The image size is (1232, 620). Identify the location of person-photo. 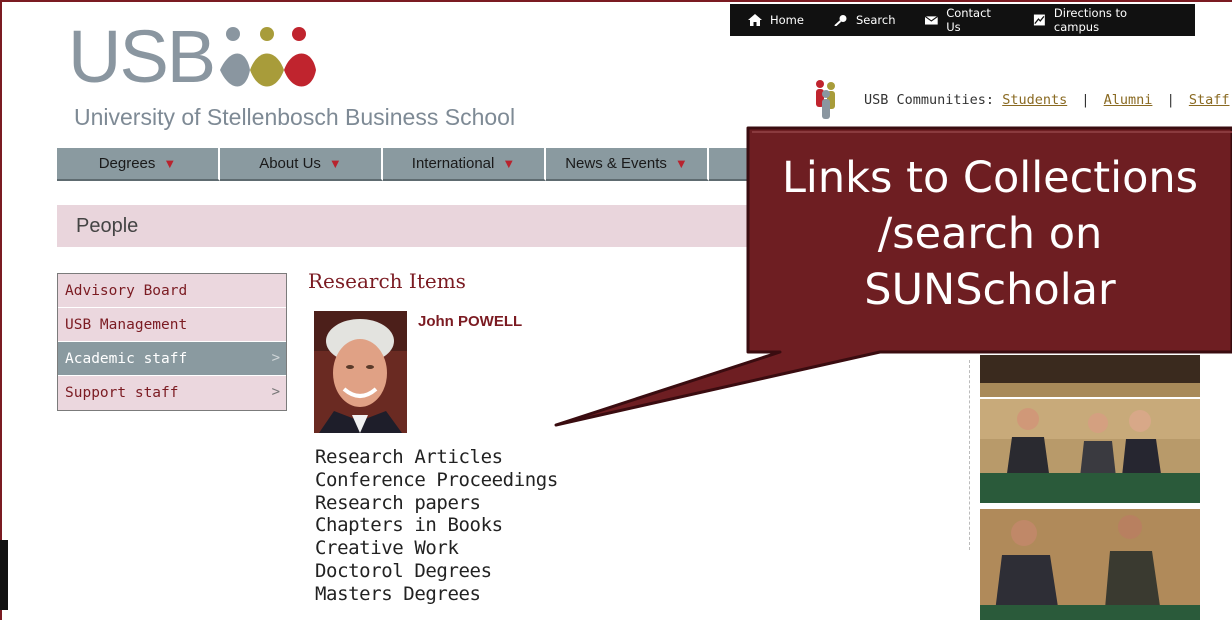
(360, 372).